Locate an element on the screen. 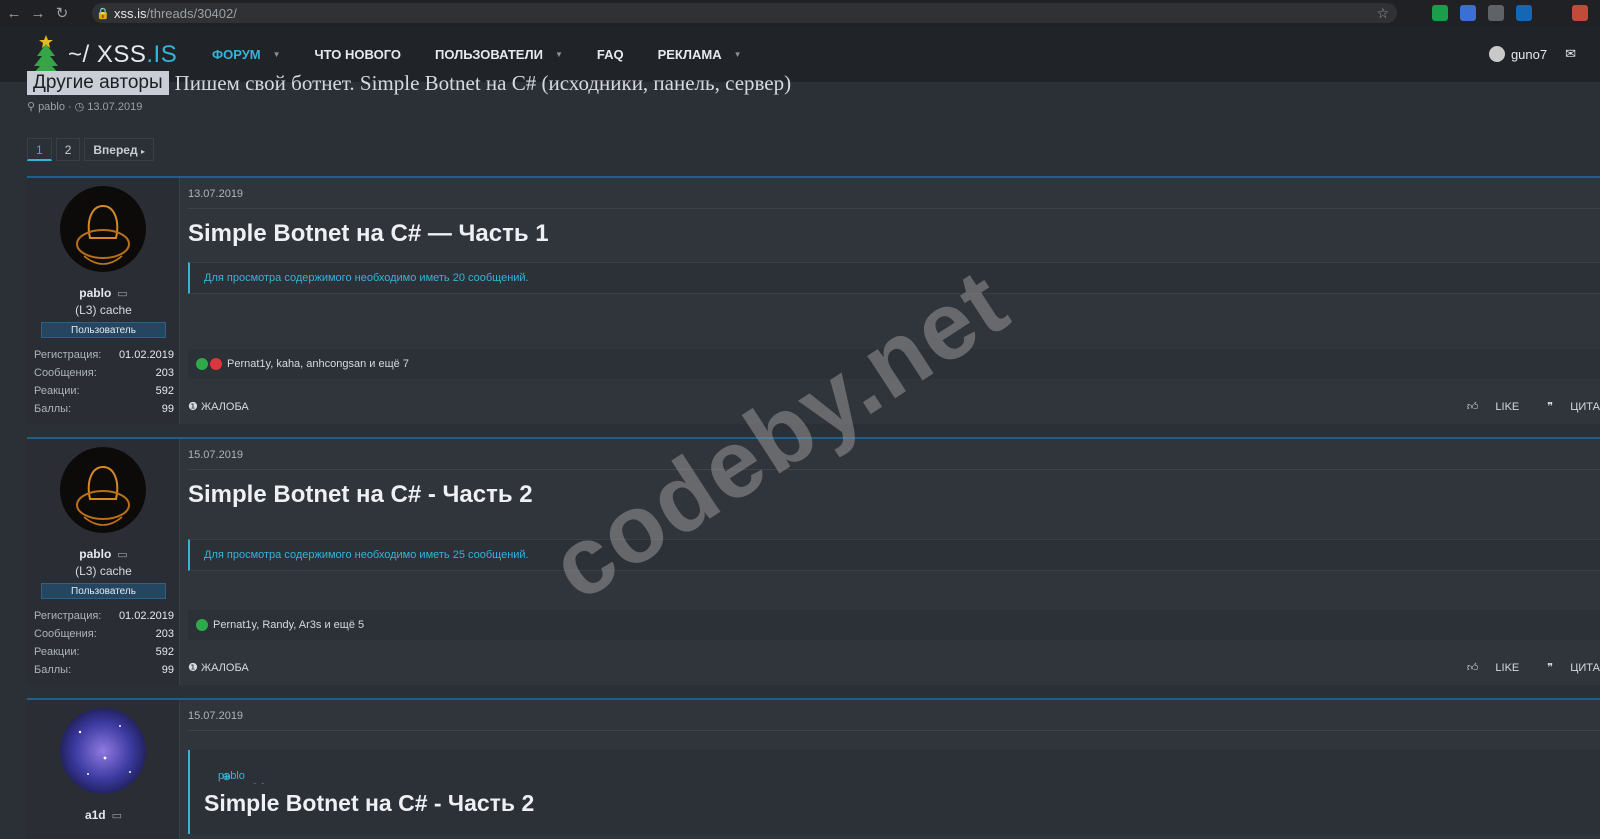 Image resolution: width=1600 pixels, height=839 pixels. stat-key: Реакции: is located at coordinates (57, 652).